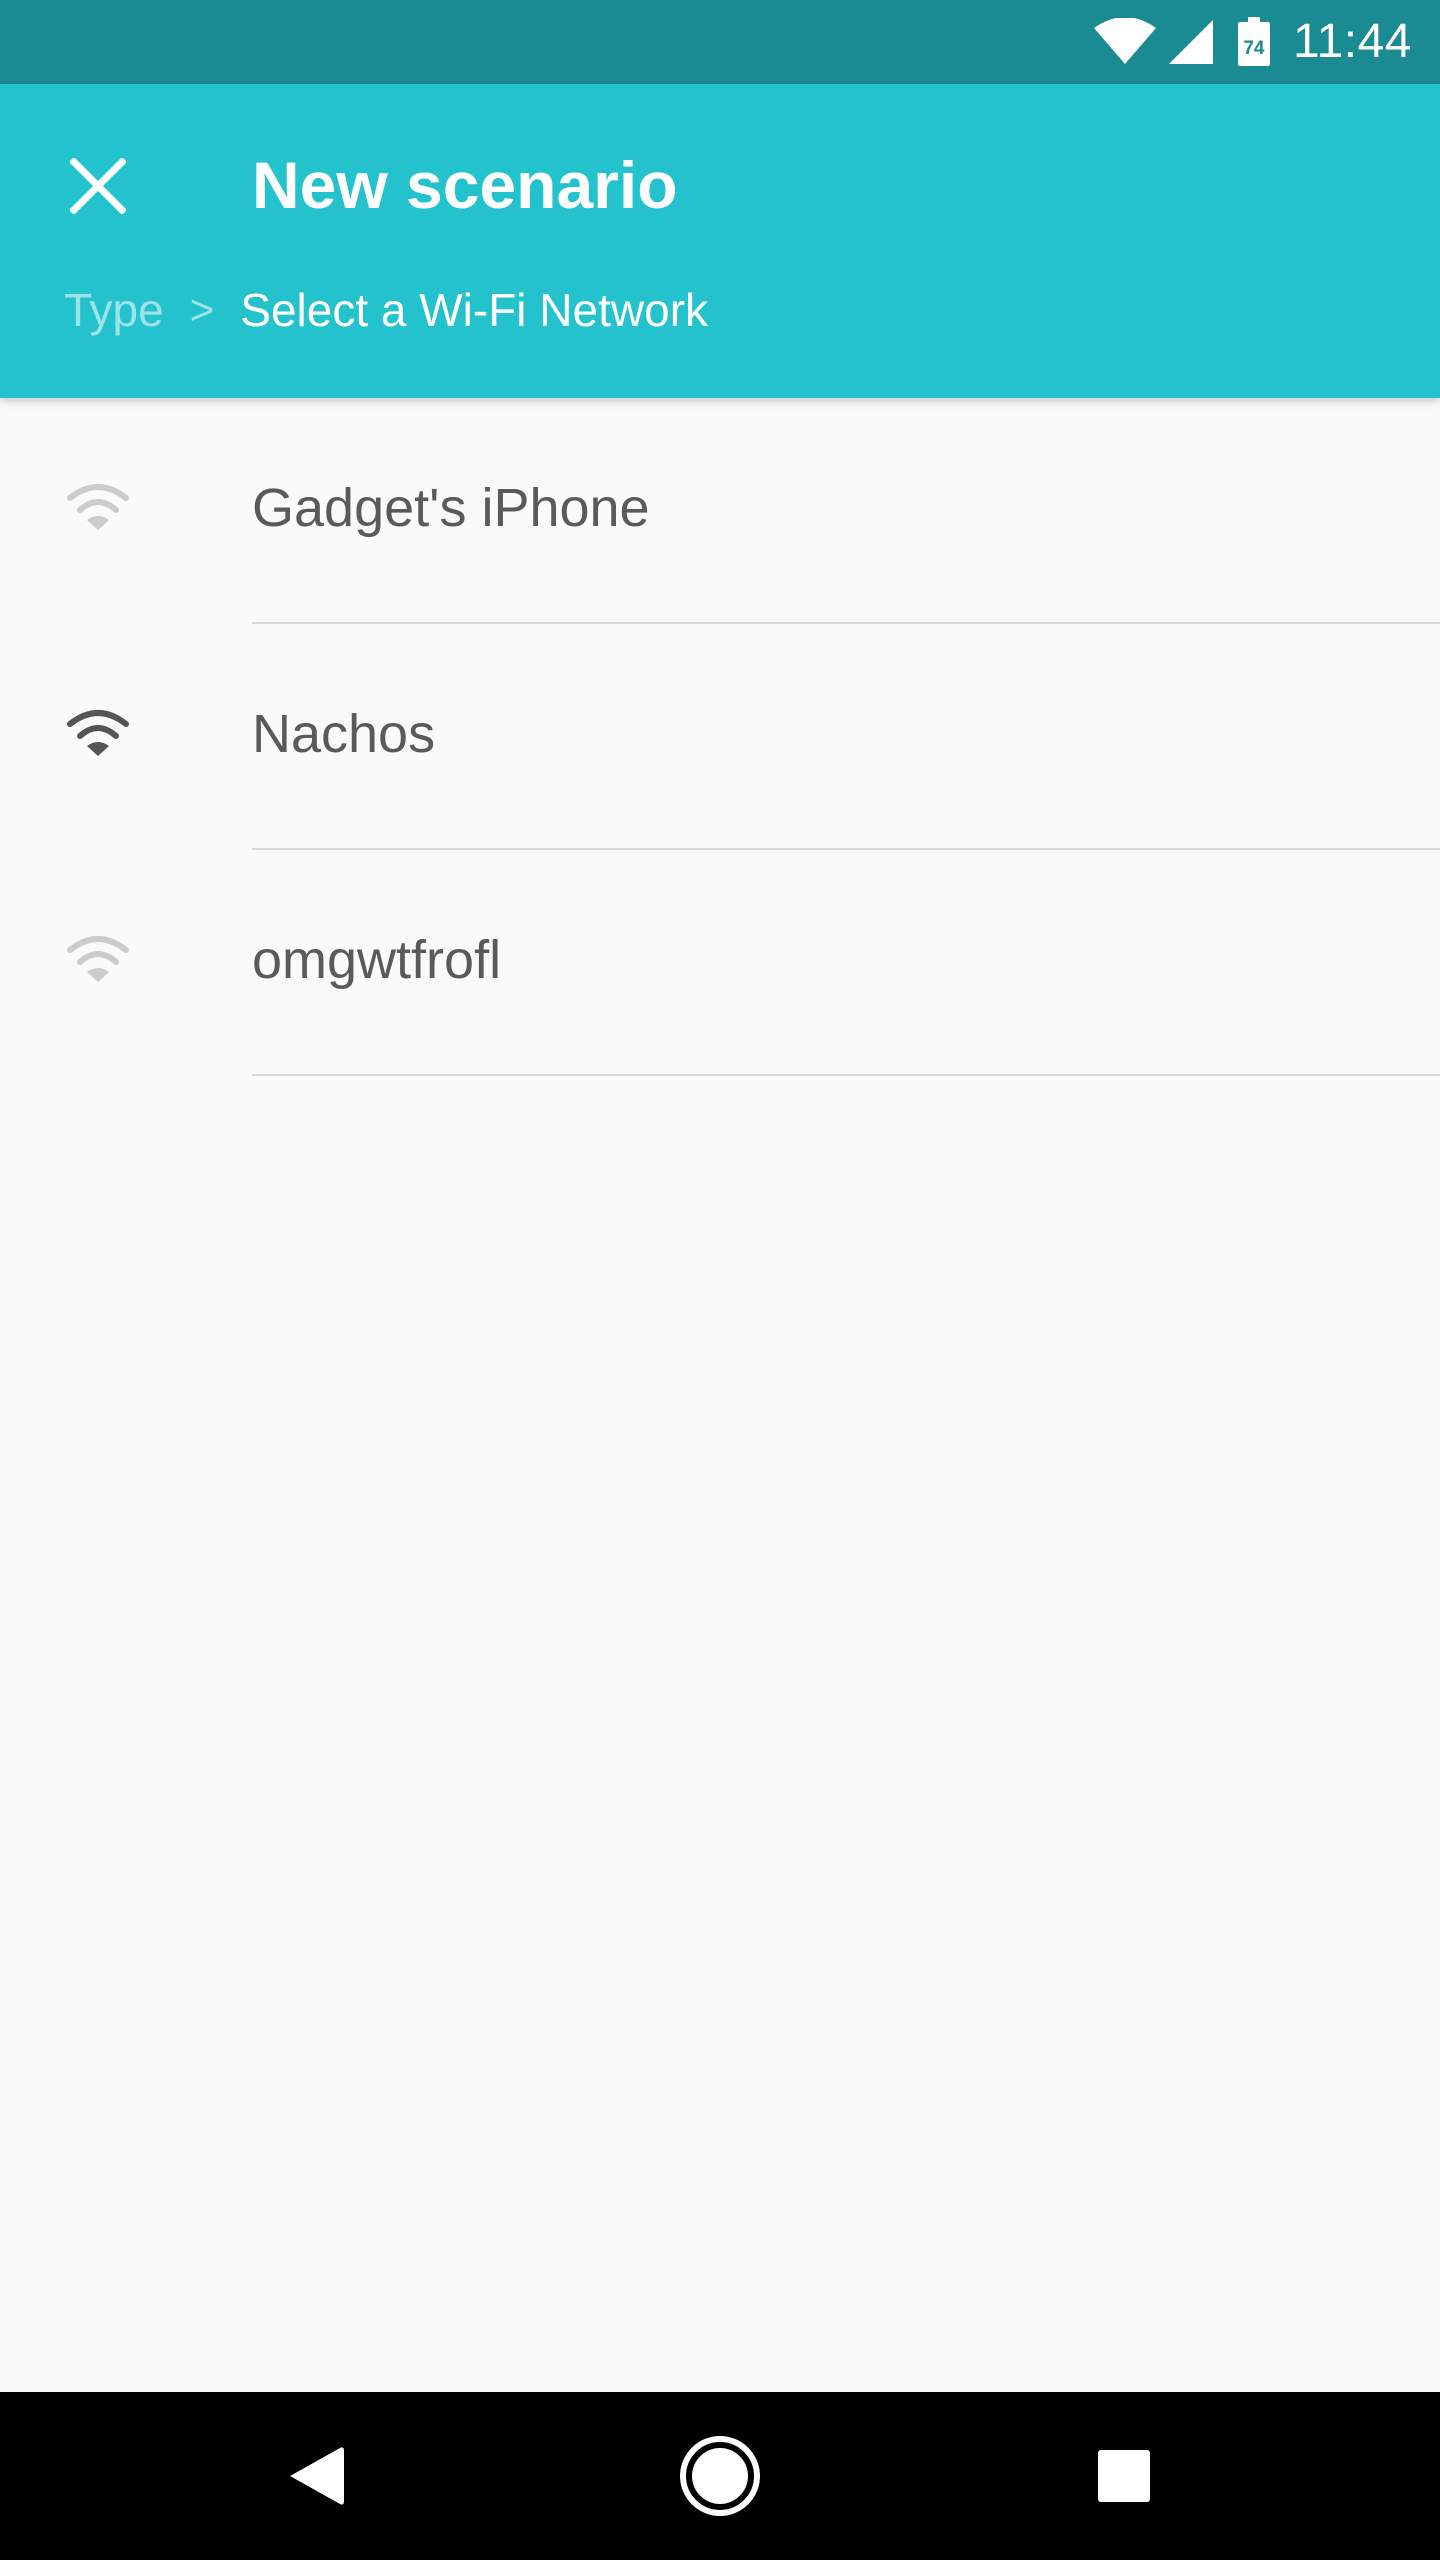 This screenshot has height=2560, width=1440. What do you see at coordinates (846, 1075) in the screenshot?
I see `divider` at bounding box center [846, 1075].